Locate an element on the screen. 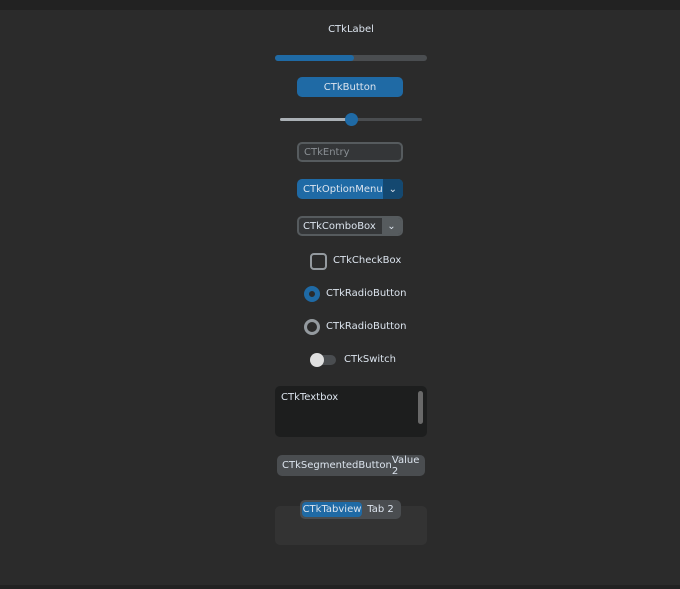 The height and width of the screenshot is (589, 680). progress-bar is located at coordinates (351, 58).